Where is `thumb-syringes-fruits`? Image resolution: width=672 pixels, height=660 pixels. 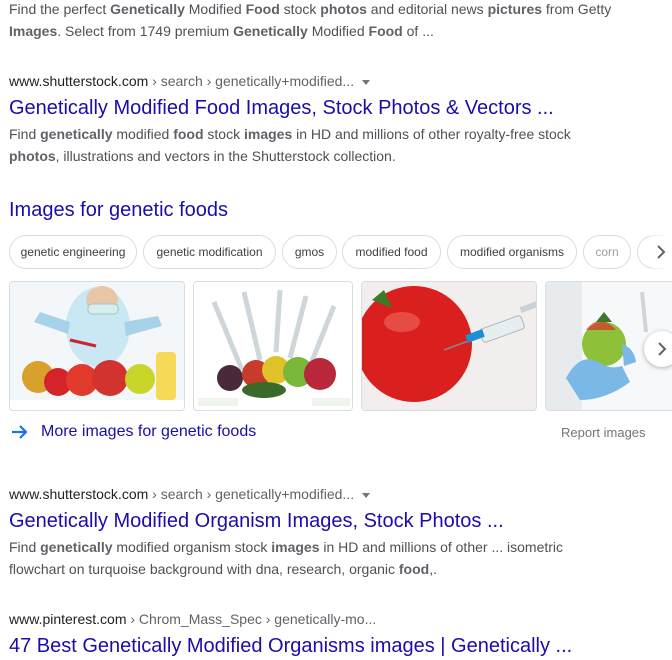
thumb-syringes-fruits is located at coordinates (273, 346).